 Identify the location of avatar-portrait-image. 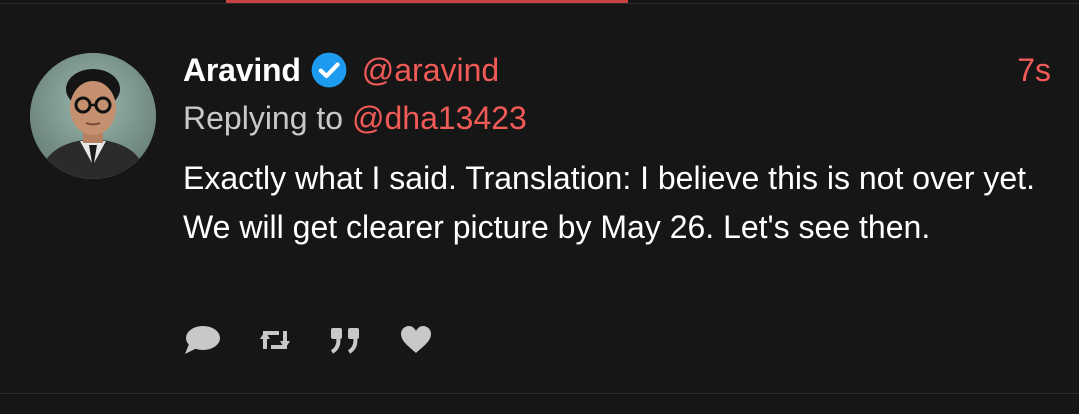
(93, 116).